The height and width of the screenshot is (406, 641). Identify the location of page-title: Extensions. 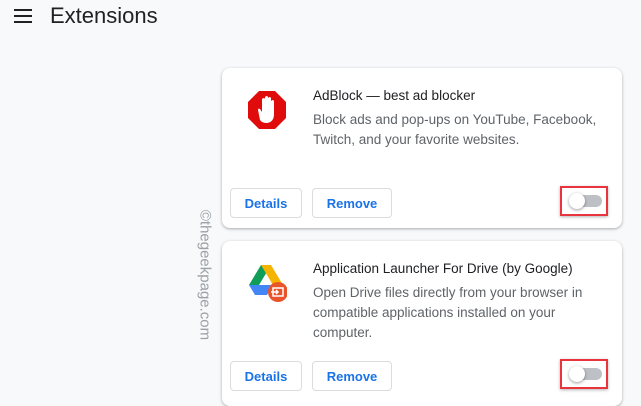
(104, 15).